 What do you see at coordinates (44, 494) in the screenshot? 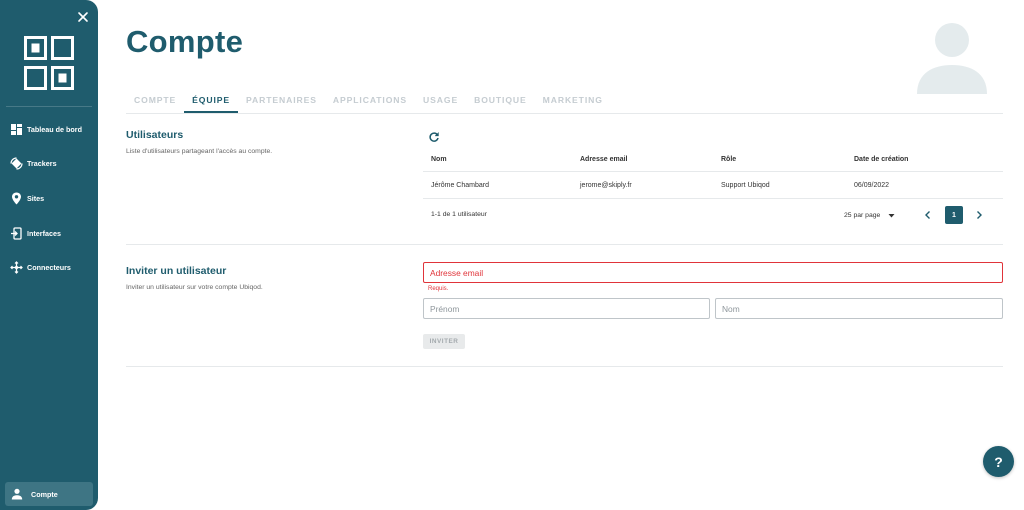
I see `sidebar-item-label: Compte` at bounding box center [44, 494].